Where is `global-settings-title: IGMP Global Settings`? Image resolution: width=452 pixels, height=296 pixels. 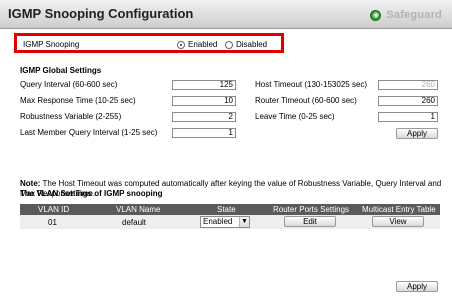 global-settings-title: IGMP Global Settings is located at coordinates (61, 70).